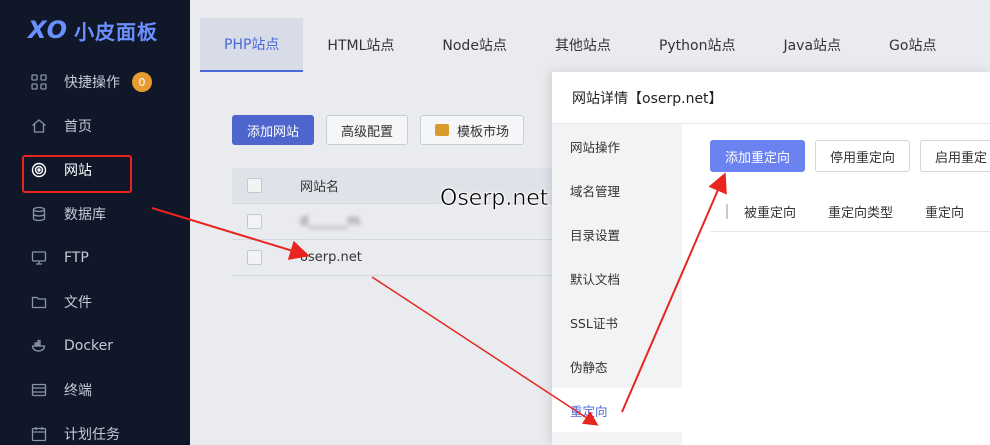 This screenshot has width=990, height=445. I want to click on sidebar-item-ftp: FTP, so click(95, 258).